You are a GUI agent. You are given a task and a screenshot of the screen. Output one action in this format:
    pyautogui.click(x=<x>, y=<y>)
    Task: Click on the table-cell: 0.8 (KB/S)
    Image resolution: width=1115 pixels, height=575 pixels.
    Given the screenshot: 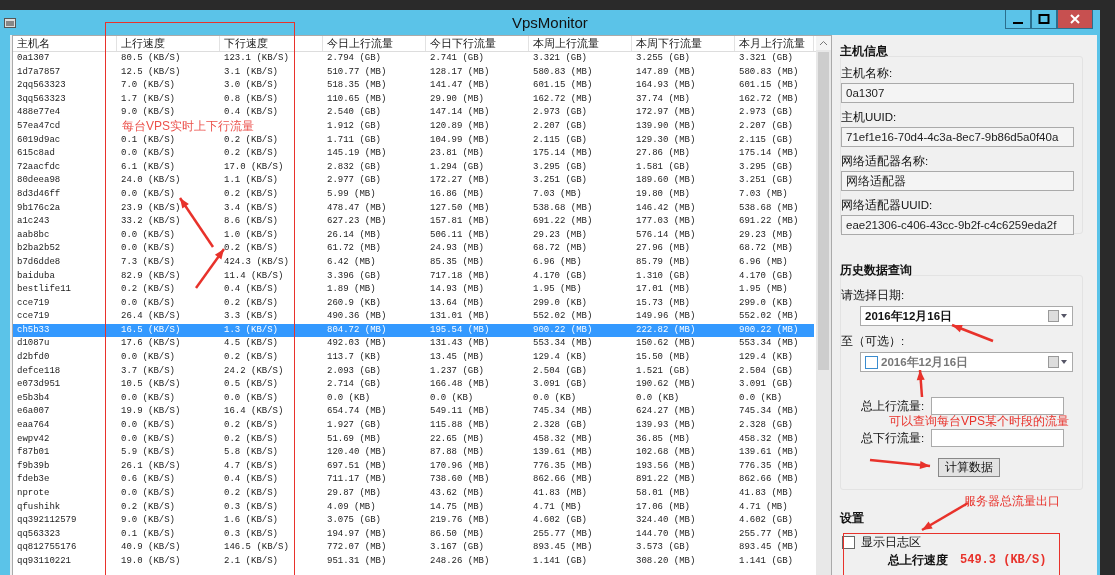 What is the action you would take?
    pyautogui.click(x=271, y=99)
    